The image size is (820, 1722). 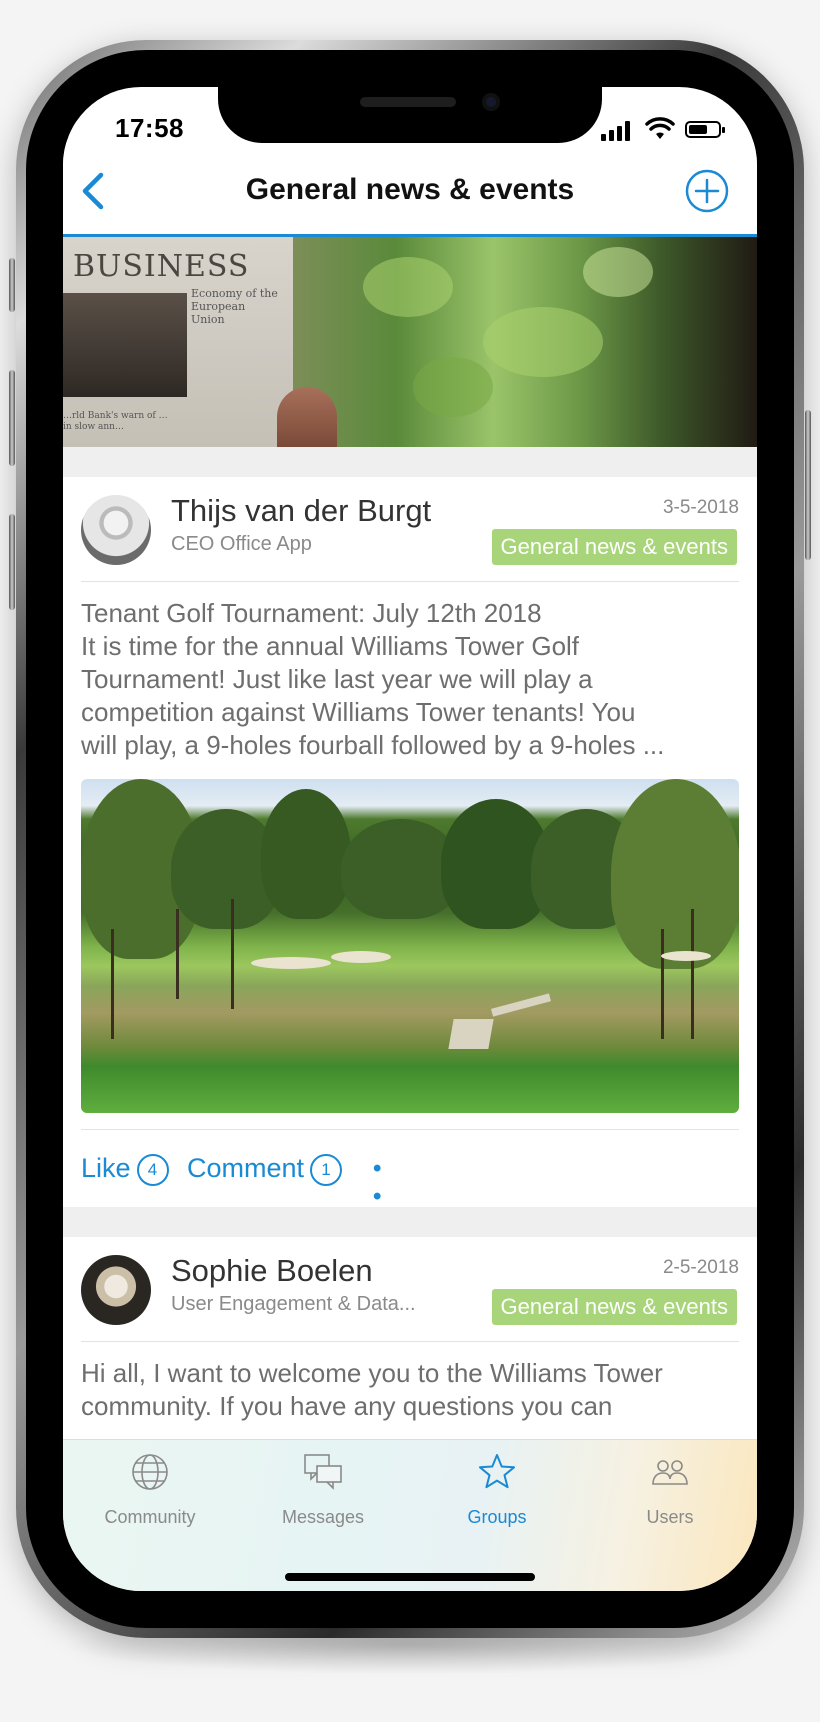 What do you see at coordinates (670, 1492) in the screenshot?
I see `tab-users: Users` at bounding box center [670, 1492].